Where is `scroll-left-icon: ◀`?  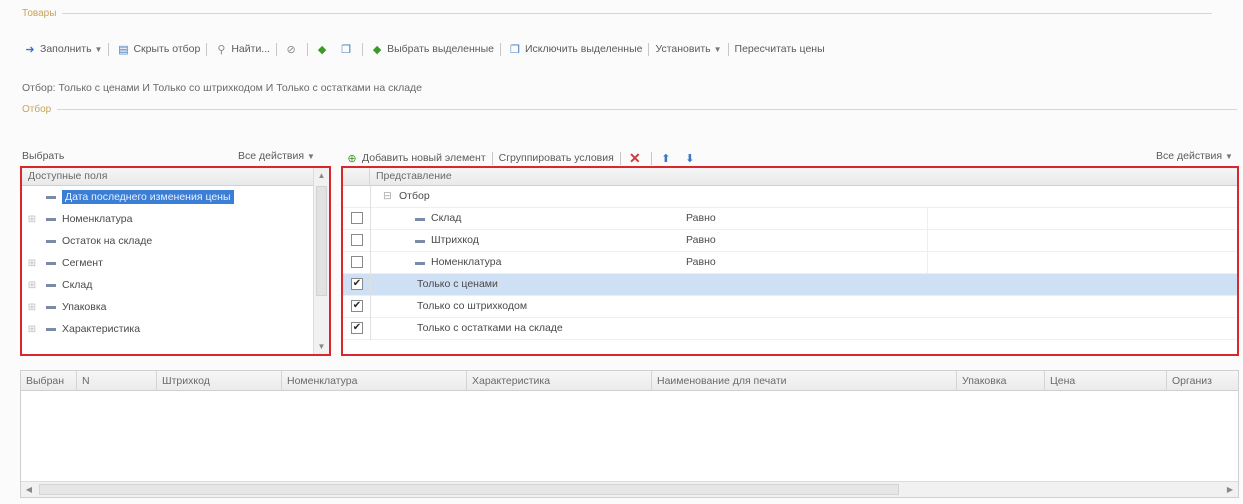 scroll-left-icon: ◀ is located at coordinates (29, 489).